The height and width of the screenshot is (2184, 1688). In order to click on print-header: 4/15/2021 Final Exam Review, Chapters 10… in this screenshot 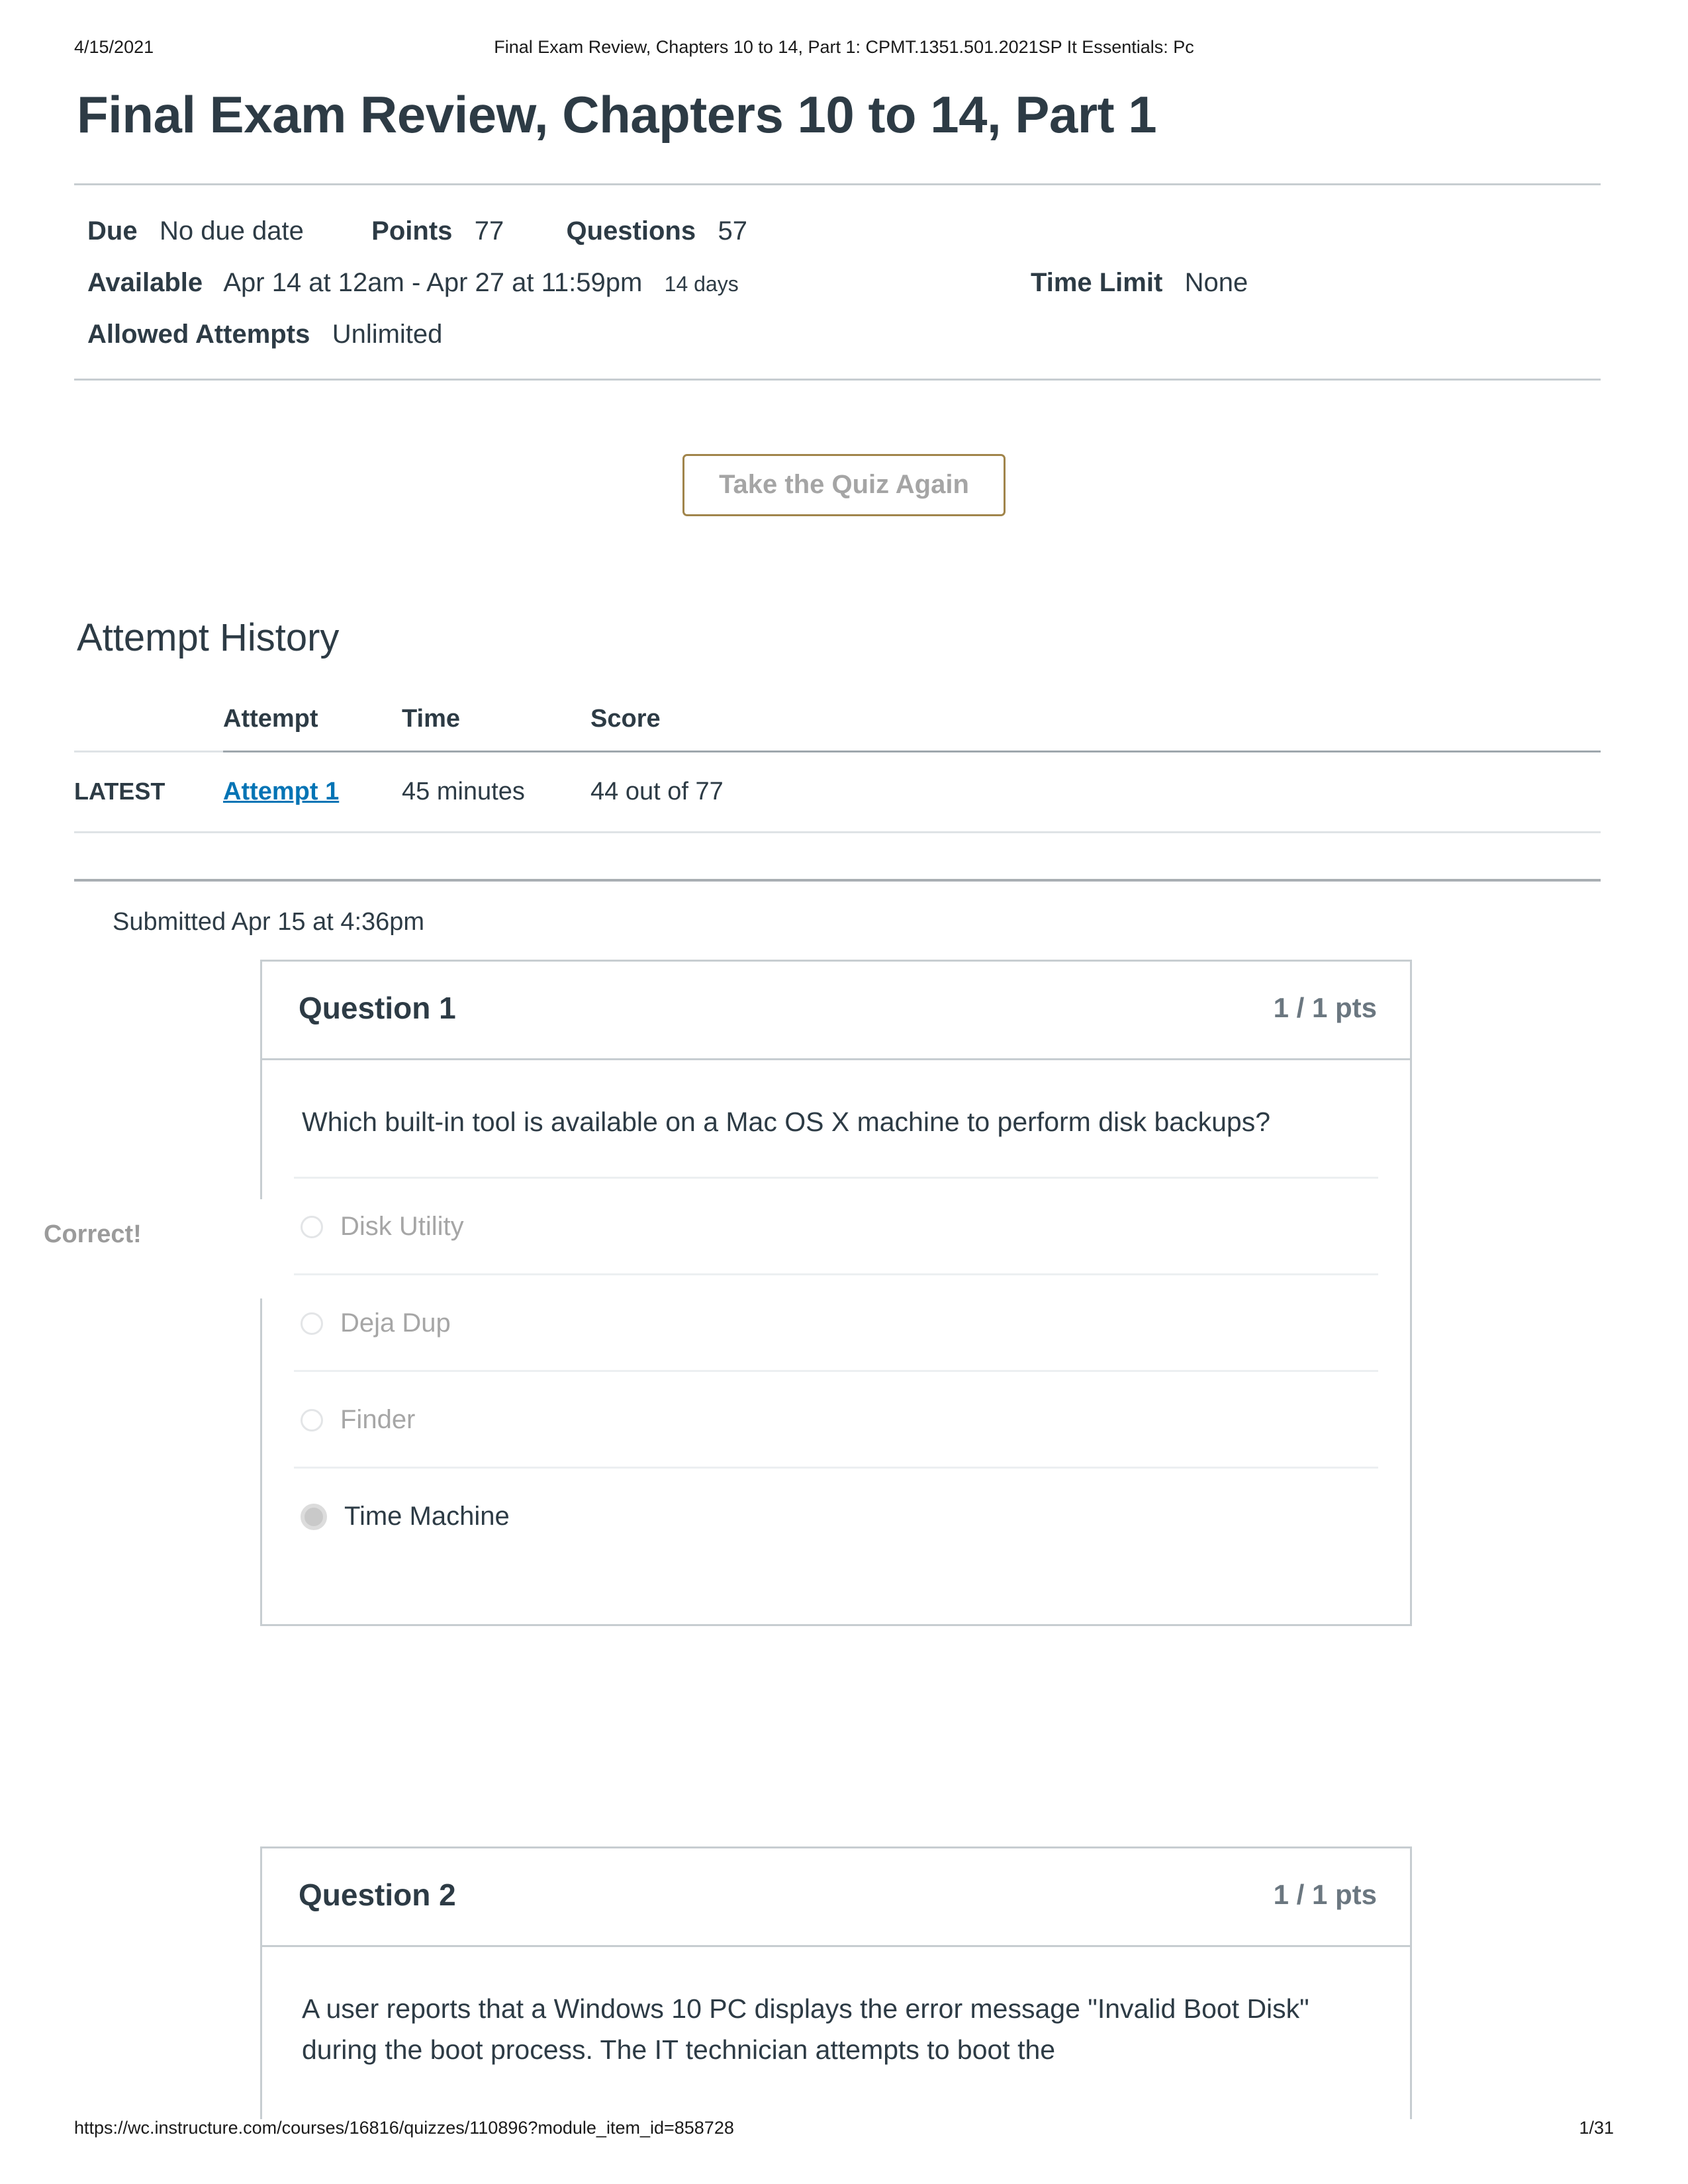, I will do `click(844, 49)`.